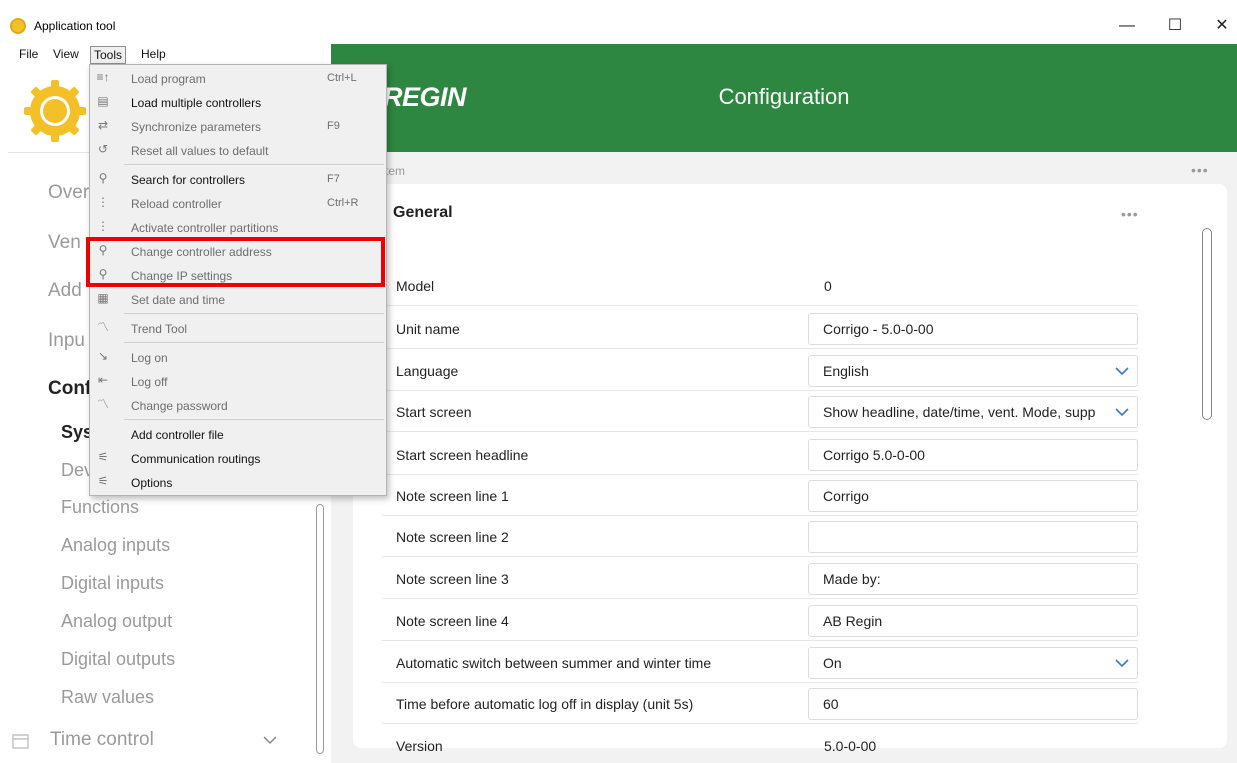 The height and width of the screenshot is (763, 1237). I want to click on minimize-button: —, so click(1127, 26).